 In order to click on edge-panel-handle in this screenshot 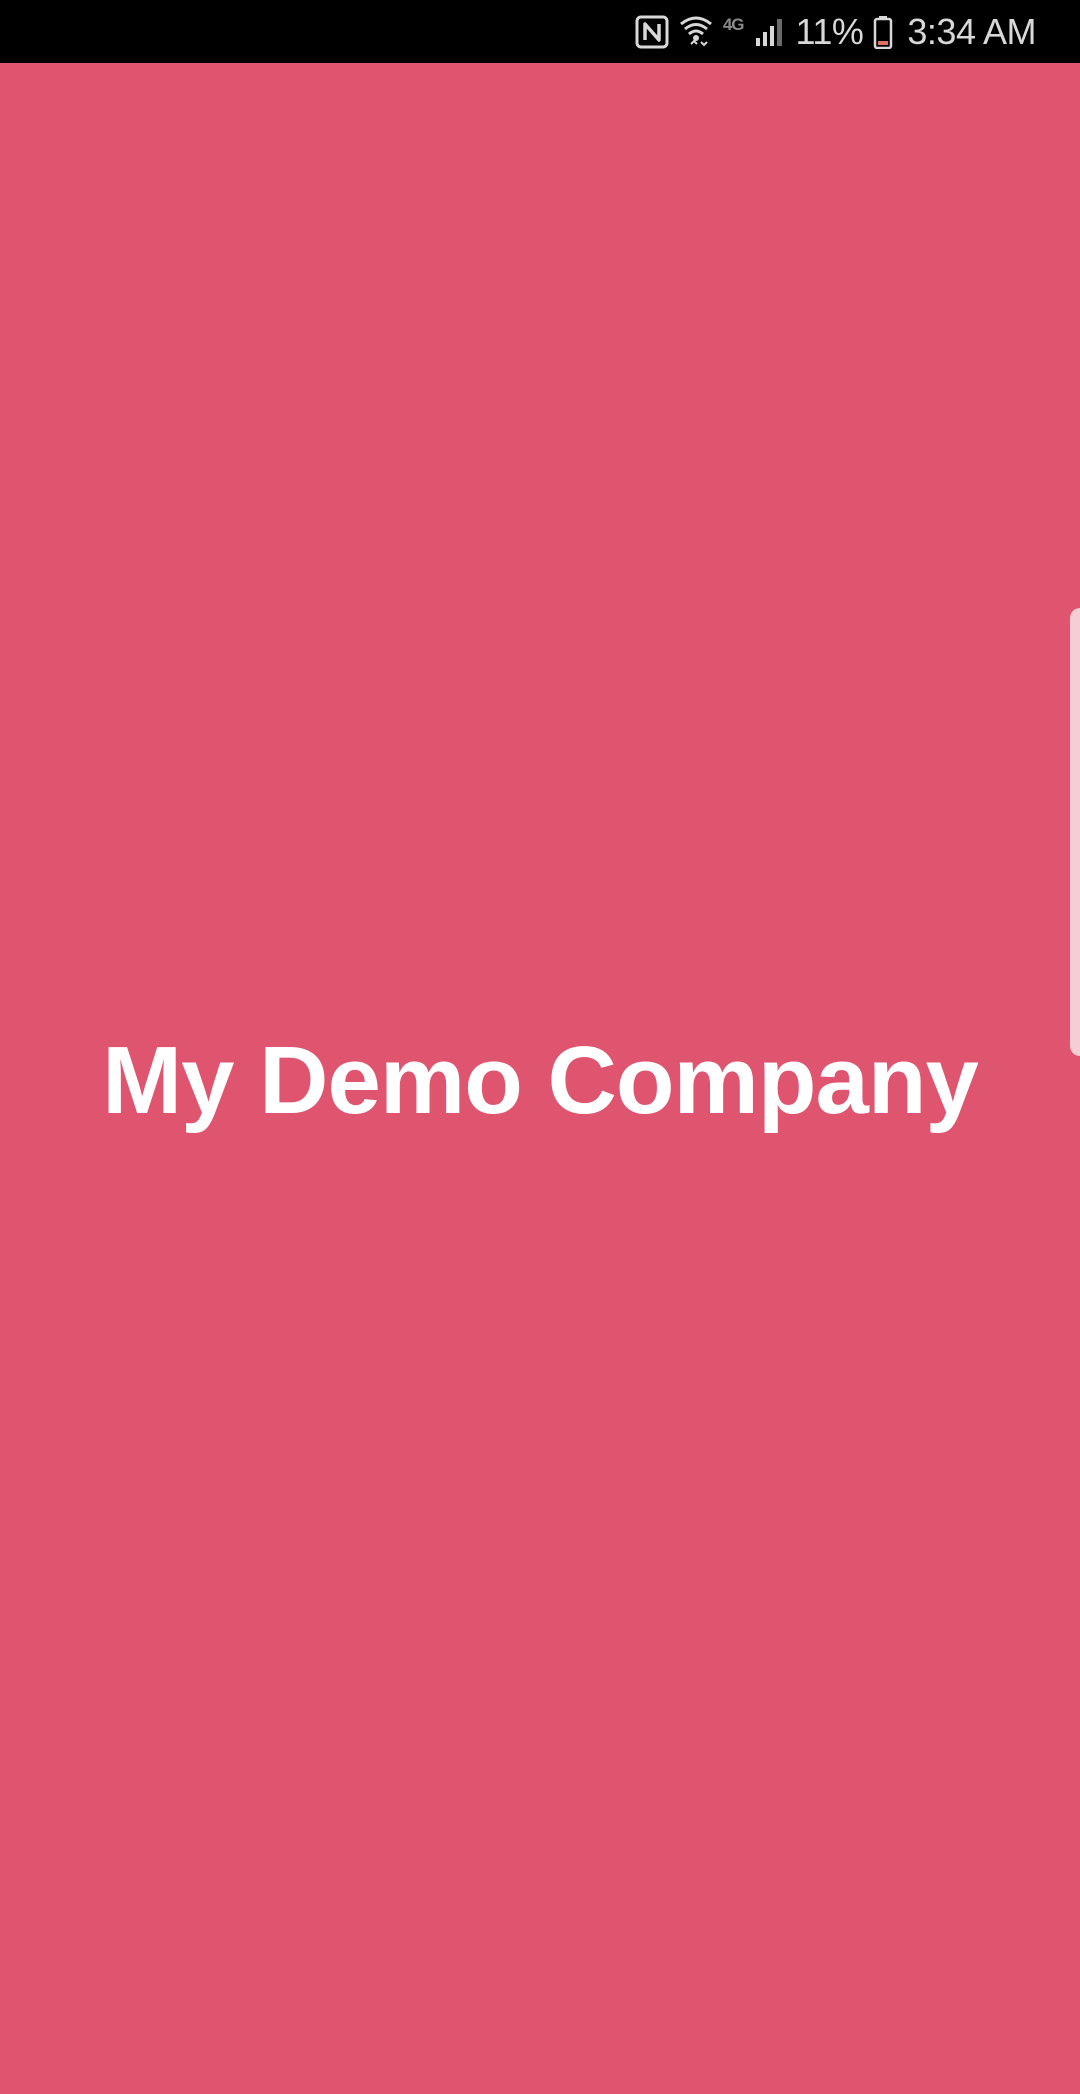, I will do `click(1075, 832)`.